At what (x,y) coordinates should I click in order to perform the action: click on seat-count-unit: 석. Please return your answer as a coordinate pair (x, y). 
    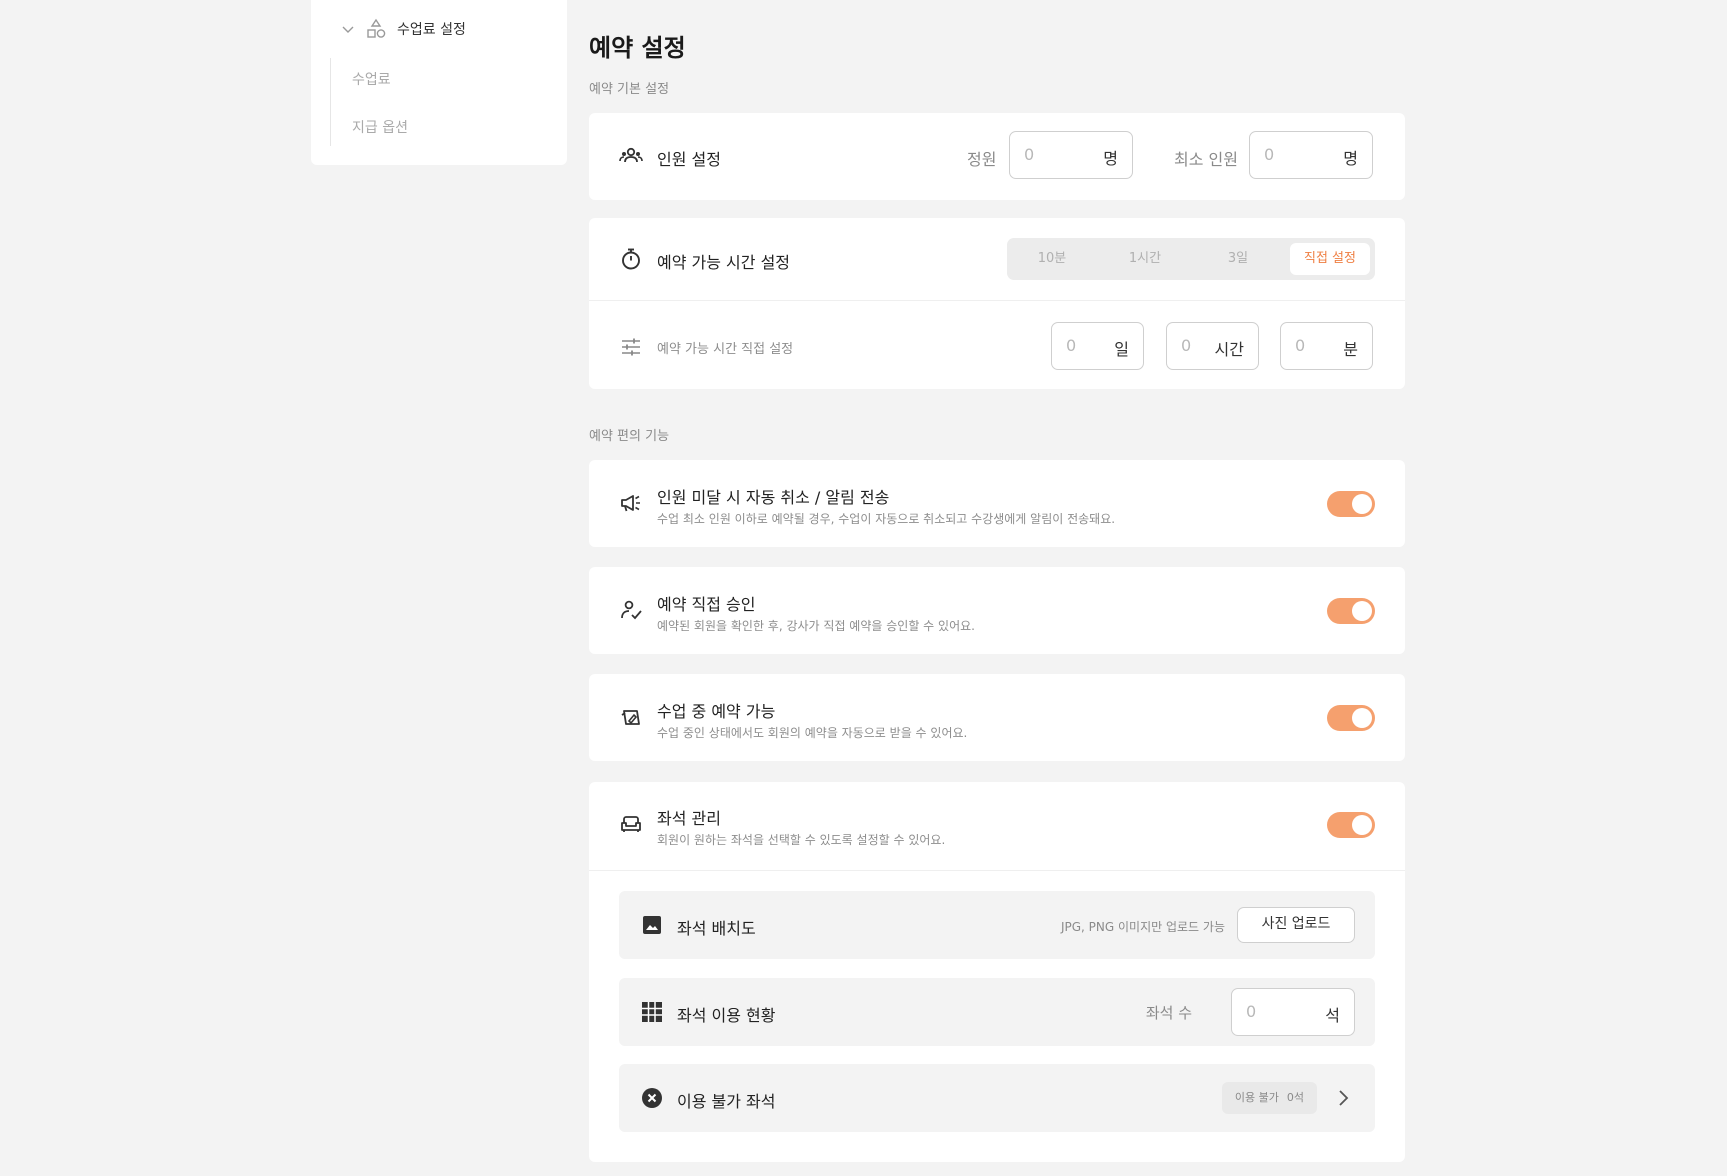
    Looking at the image, I should click on (1332, 1015).